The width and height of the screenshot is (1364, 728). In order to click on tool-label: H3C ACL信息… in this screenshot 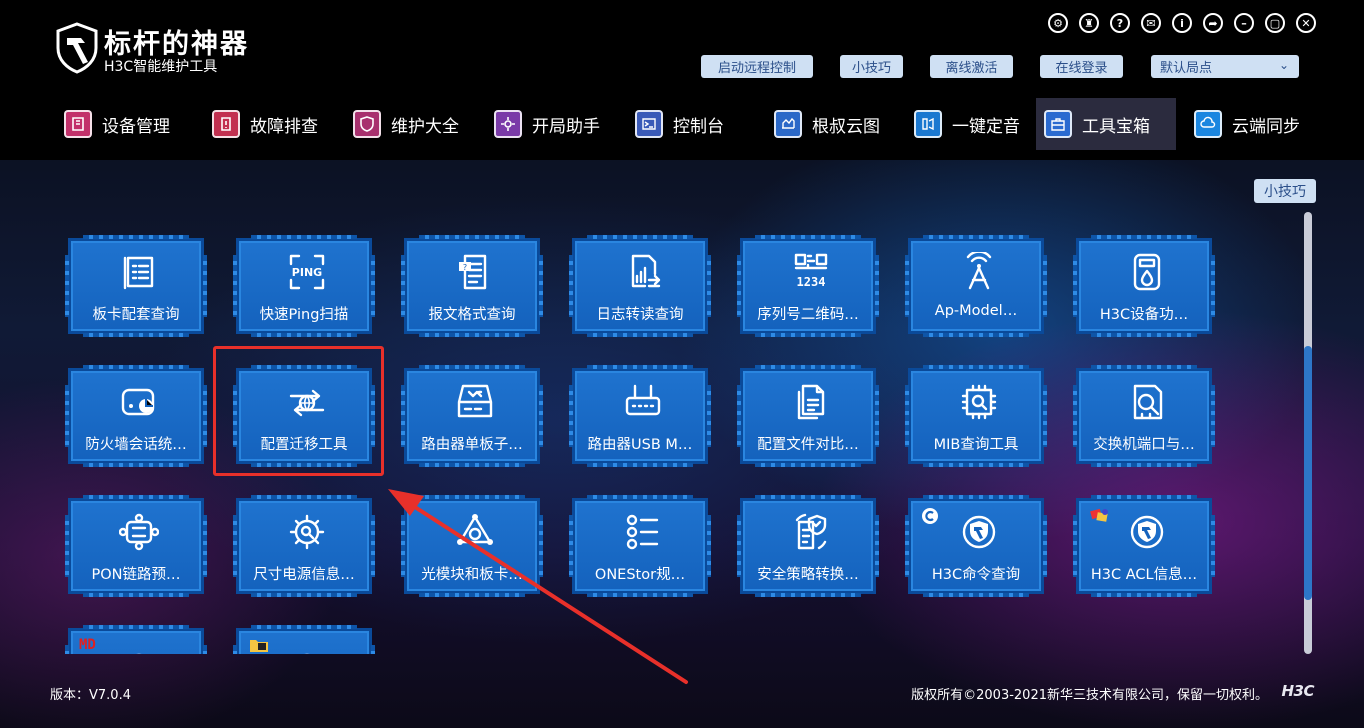, I will do `click(1144, 575)`.